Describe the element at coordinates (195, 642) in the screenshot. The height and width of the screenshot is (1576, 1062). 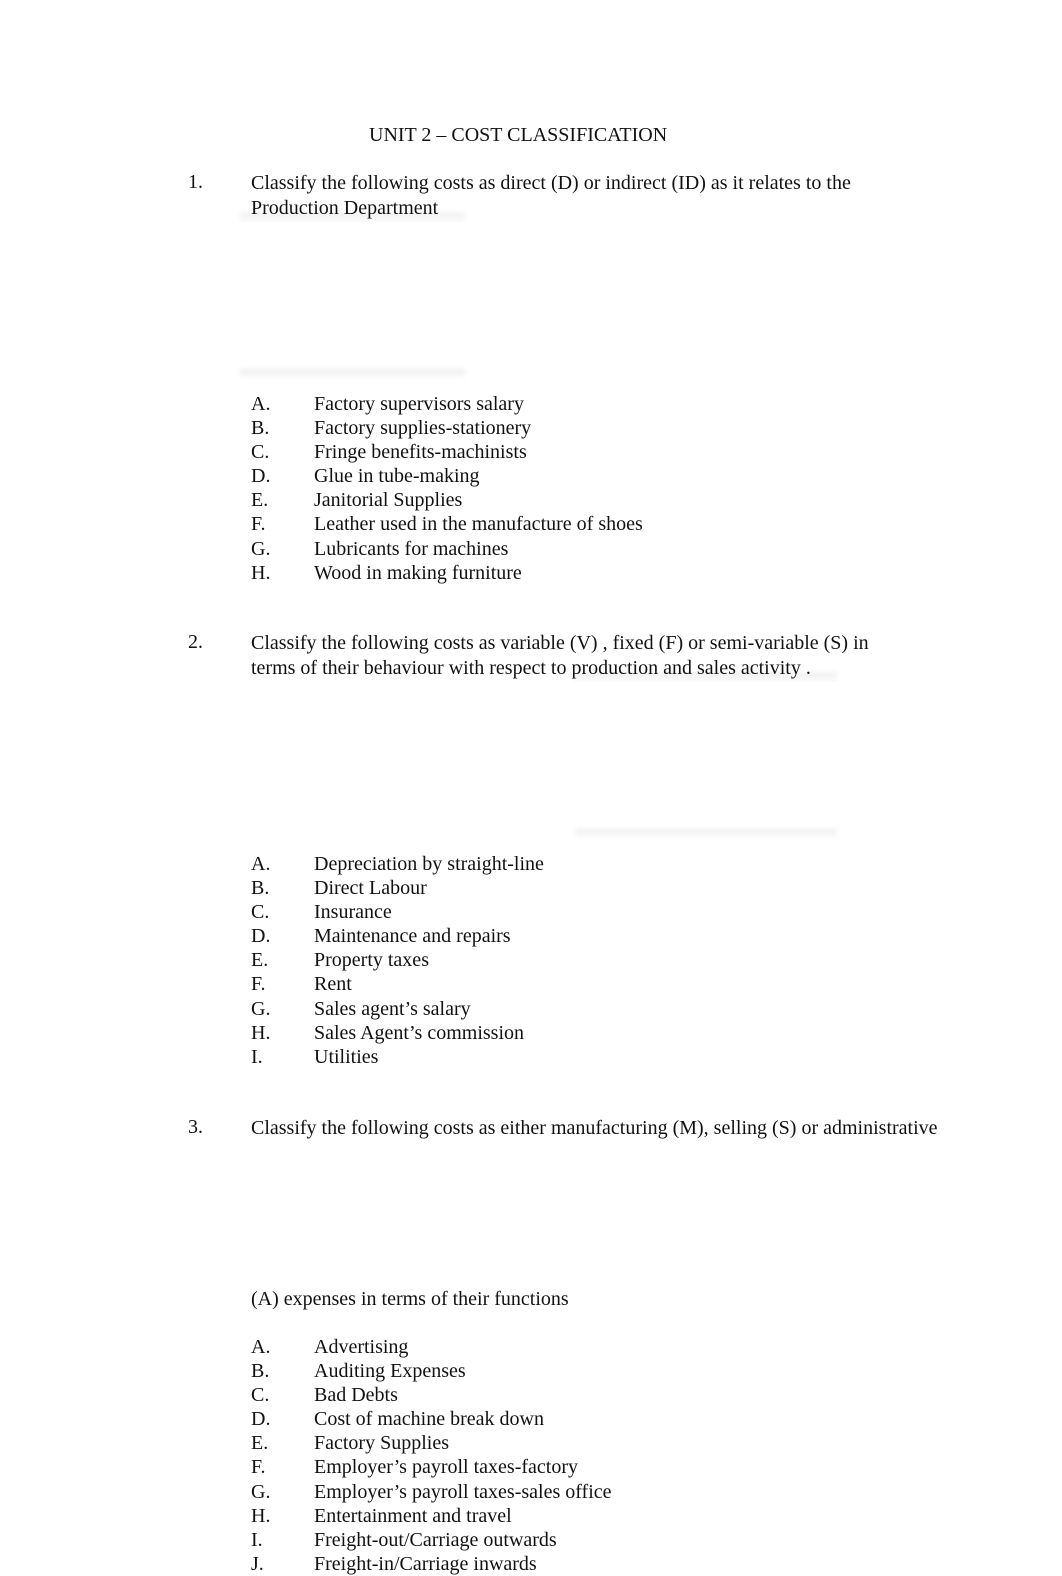
I see `question-2-number: 2.` at that location.